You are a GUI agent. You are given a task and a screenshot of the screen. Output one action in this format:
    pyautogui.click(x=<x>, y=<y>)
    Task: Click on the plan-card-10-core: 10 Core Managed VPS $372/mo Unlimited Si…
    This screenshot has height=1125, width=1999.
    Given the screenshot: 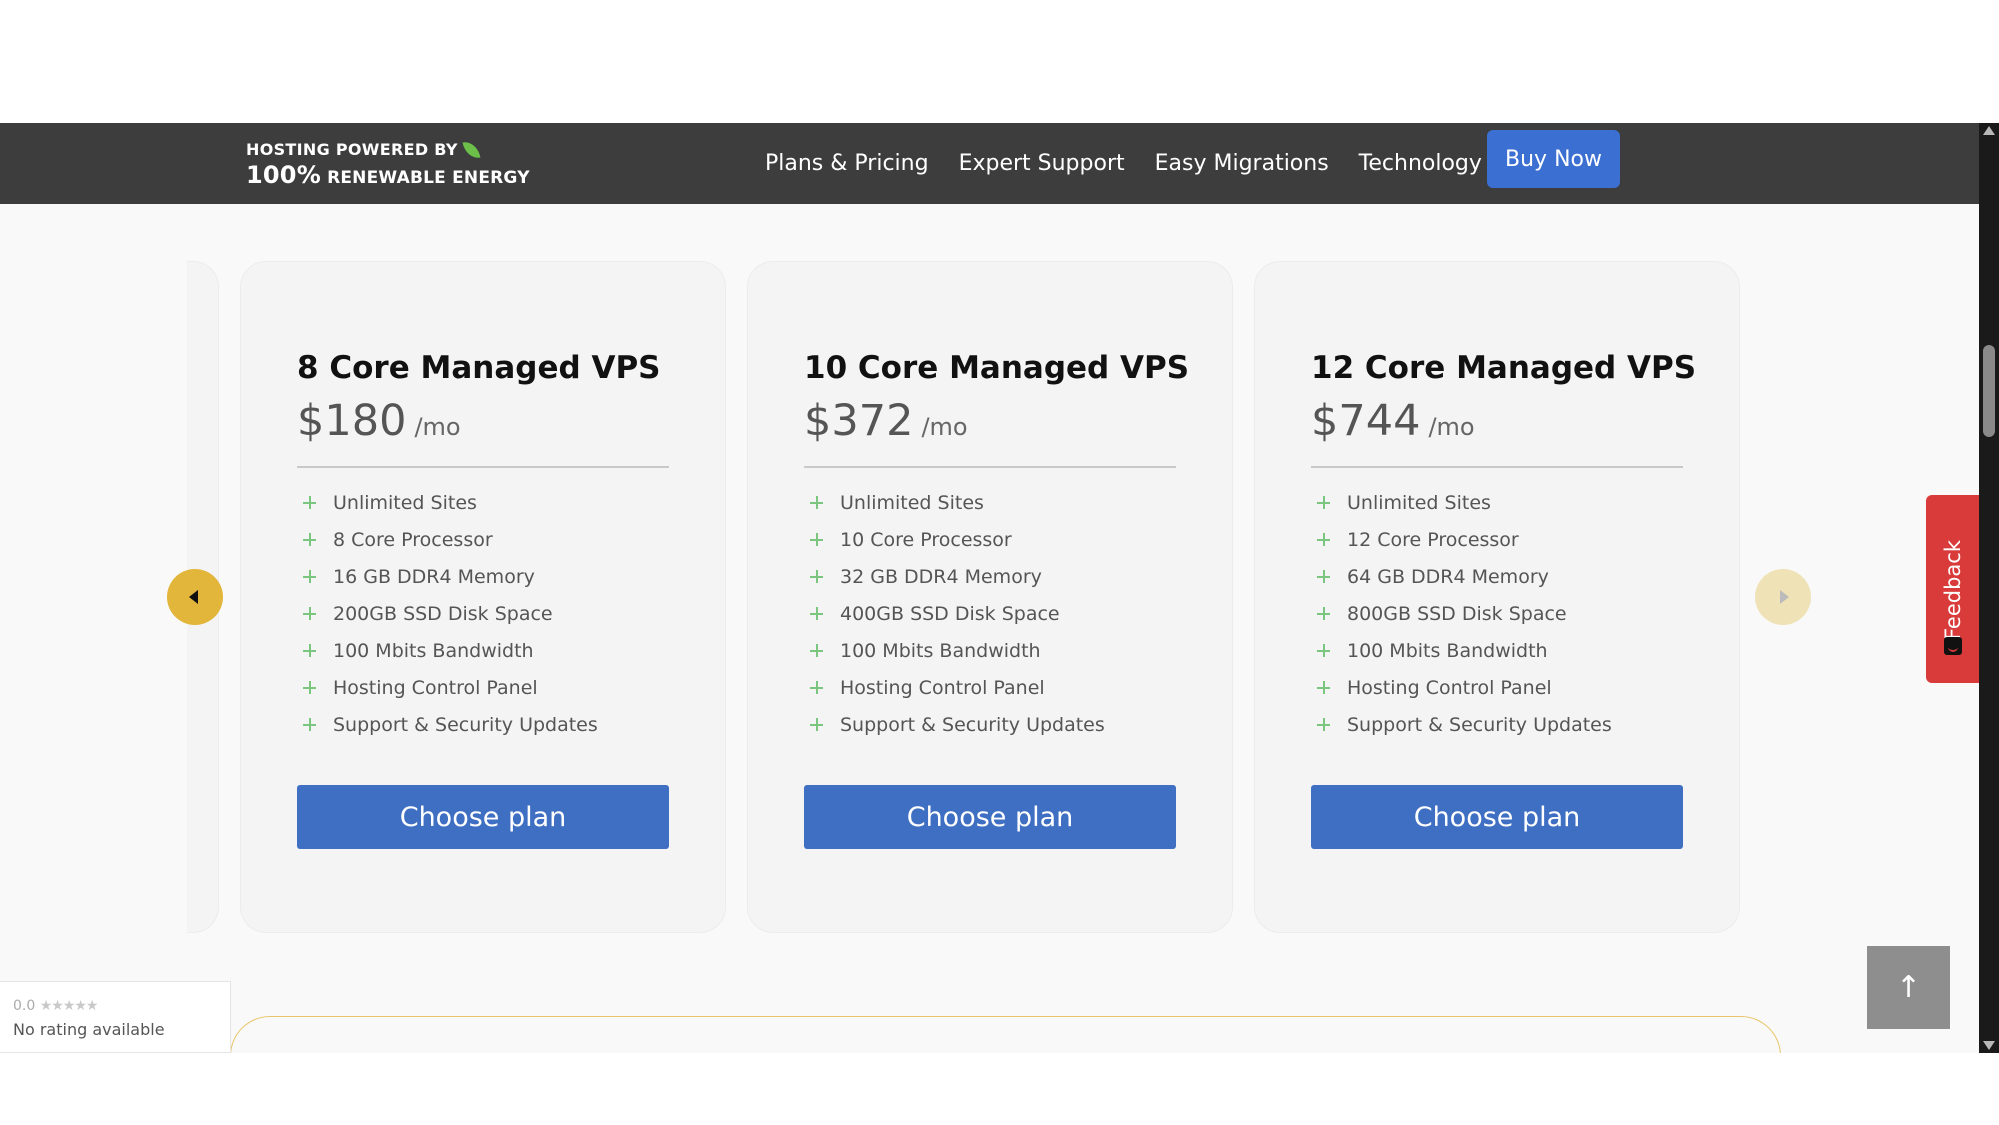 What is the action you would take?
    pyautogui.click(x=990, y=597)
    